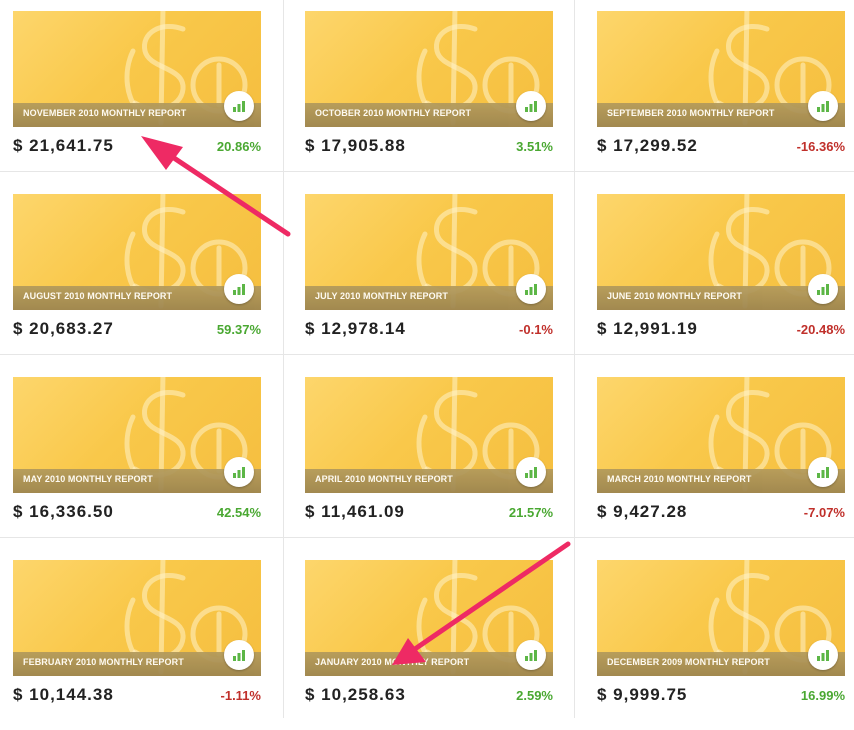 The width and height of the screenshot is (854, 730). I want to click on report-change-percent: 20.86%, so click(238, 146).